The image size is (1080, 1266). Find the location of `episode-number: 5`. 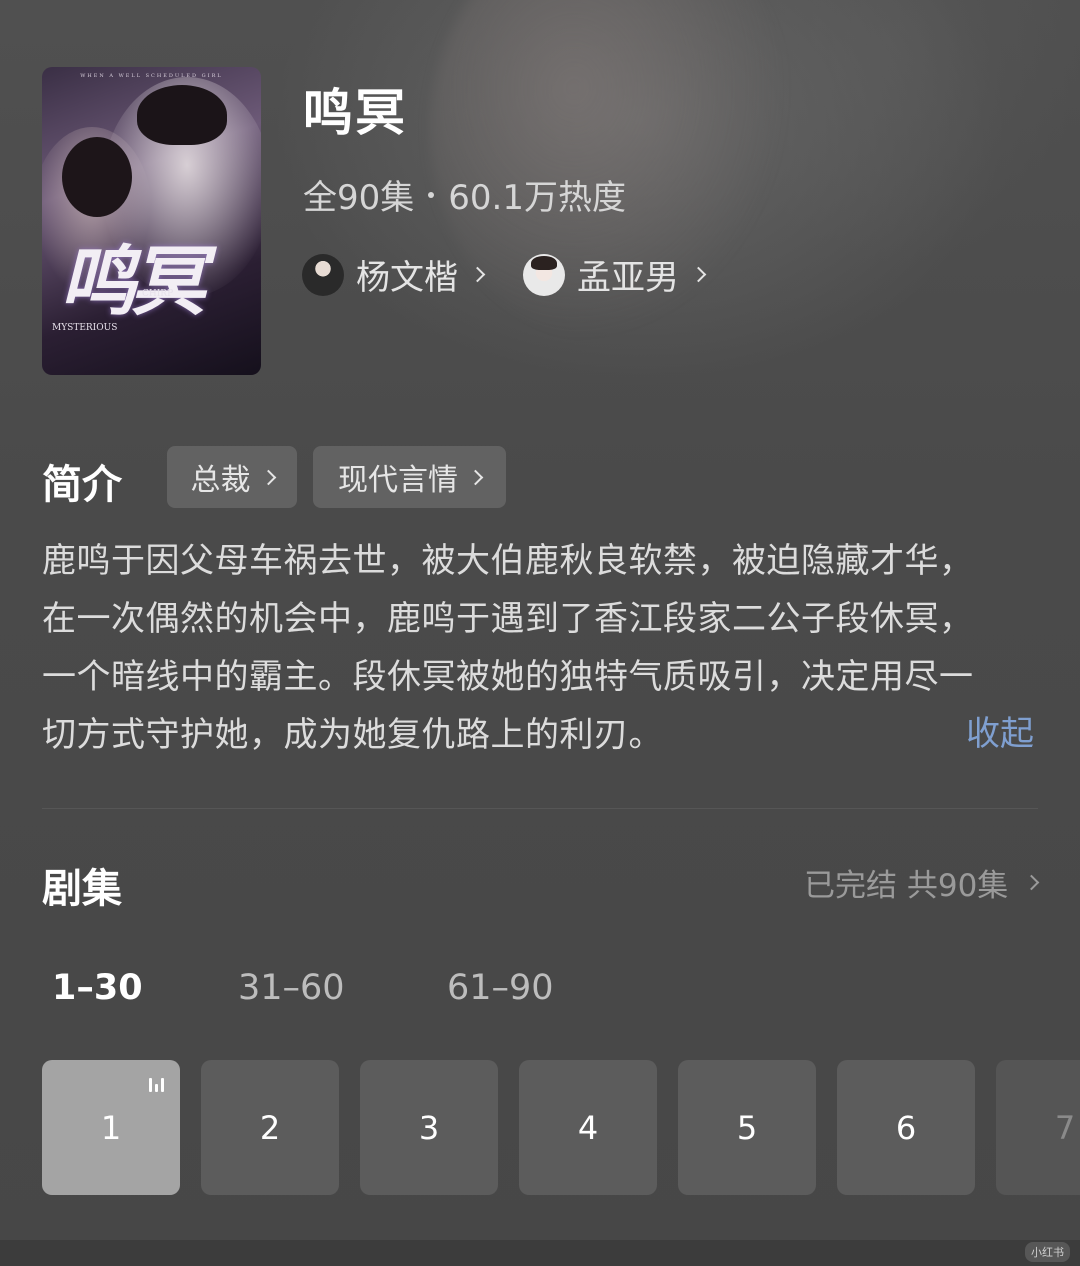

episode-number: 5 is located at coordinates (747, 1127).